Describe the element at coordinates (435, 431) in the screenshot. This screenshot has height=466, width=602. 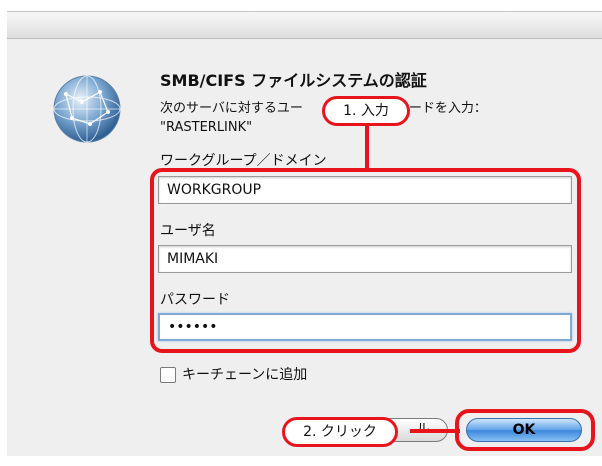
I see `step2-connector` at that location.